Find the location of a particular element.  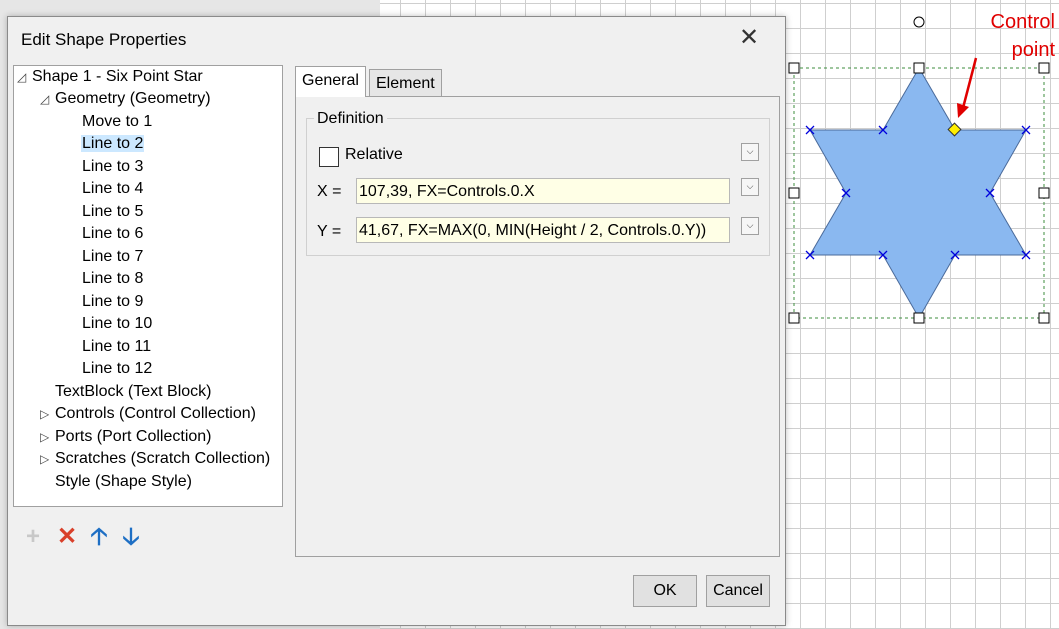

tree-item-label: Line to 5 is located at coordinates (113, 211).